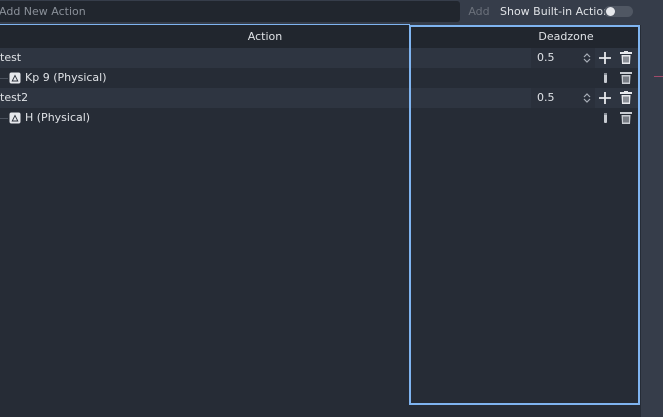  What do you see at coordinates (319, 37) in the screenshot?
I see `tree-header: Action Deadzone` at bounding box center [319, 37].